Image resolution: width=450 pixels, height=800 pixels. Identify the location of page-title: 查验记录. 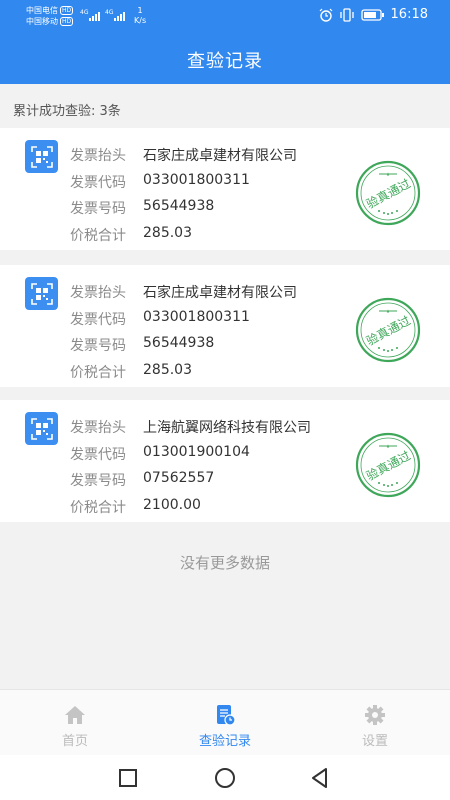
(225, 61).